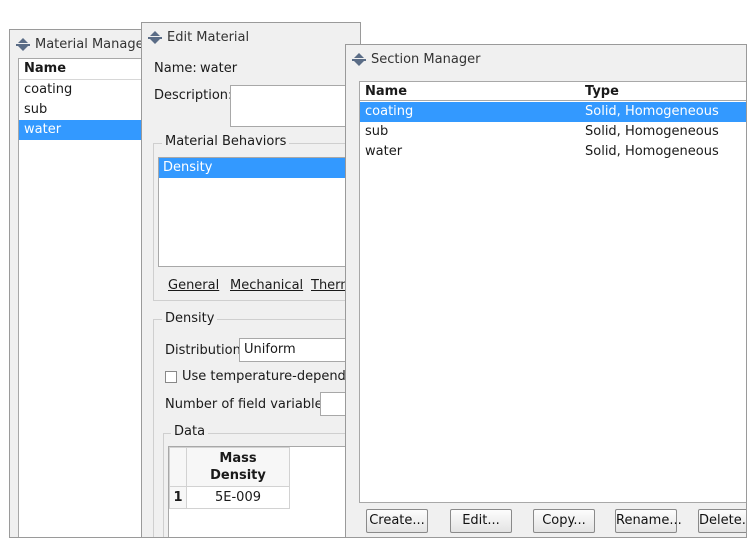  What do you see at coordinates (553, 112) in the screenshot?
I see `table-row: coating Solid, Homogeneous` at bounding box center [553, 112].